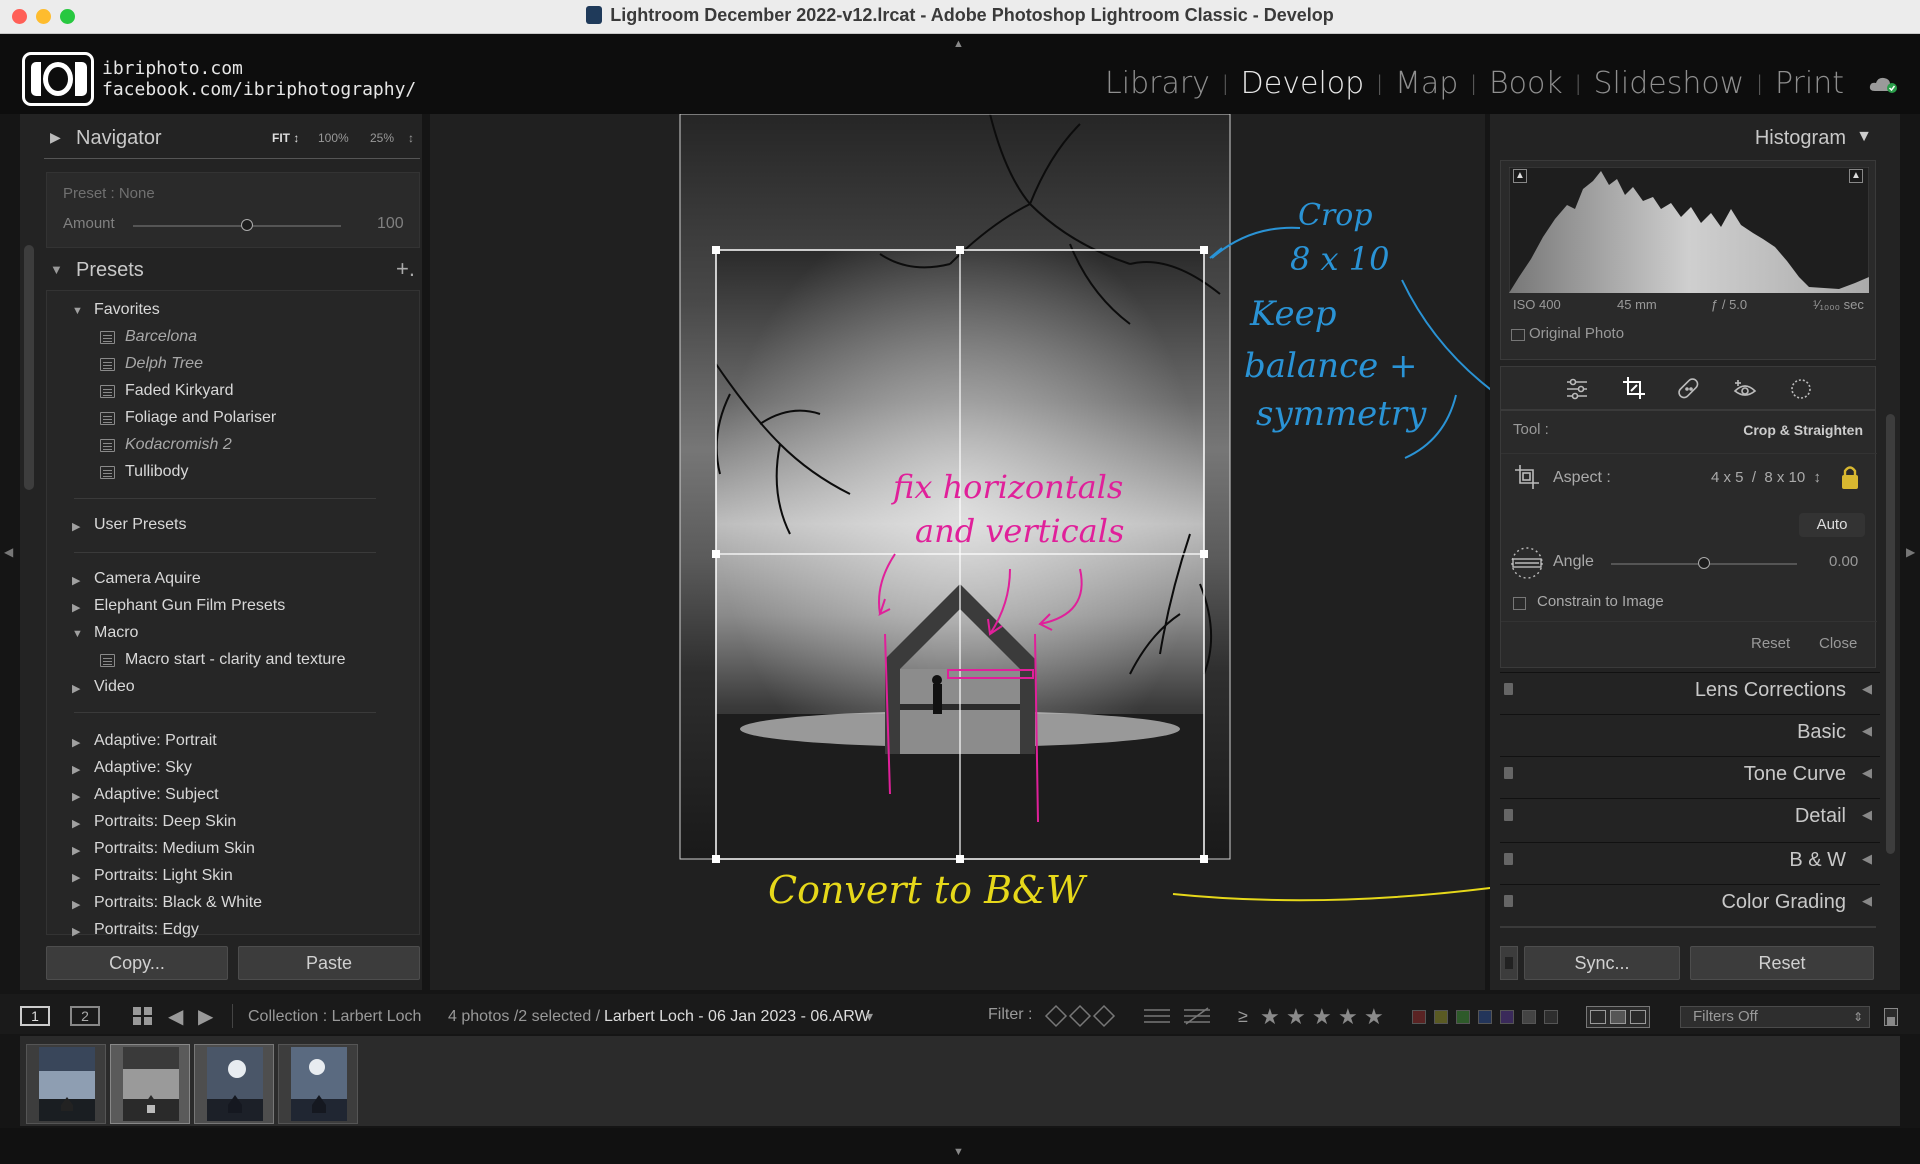 The image size is (1920, 1164). Describe the element at coordinates (1850, 477) in the screenshot. I see `aspect-lock-icon` at that location.